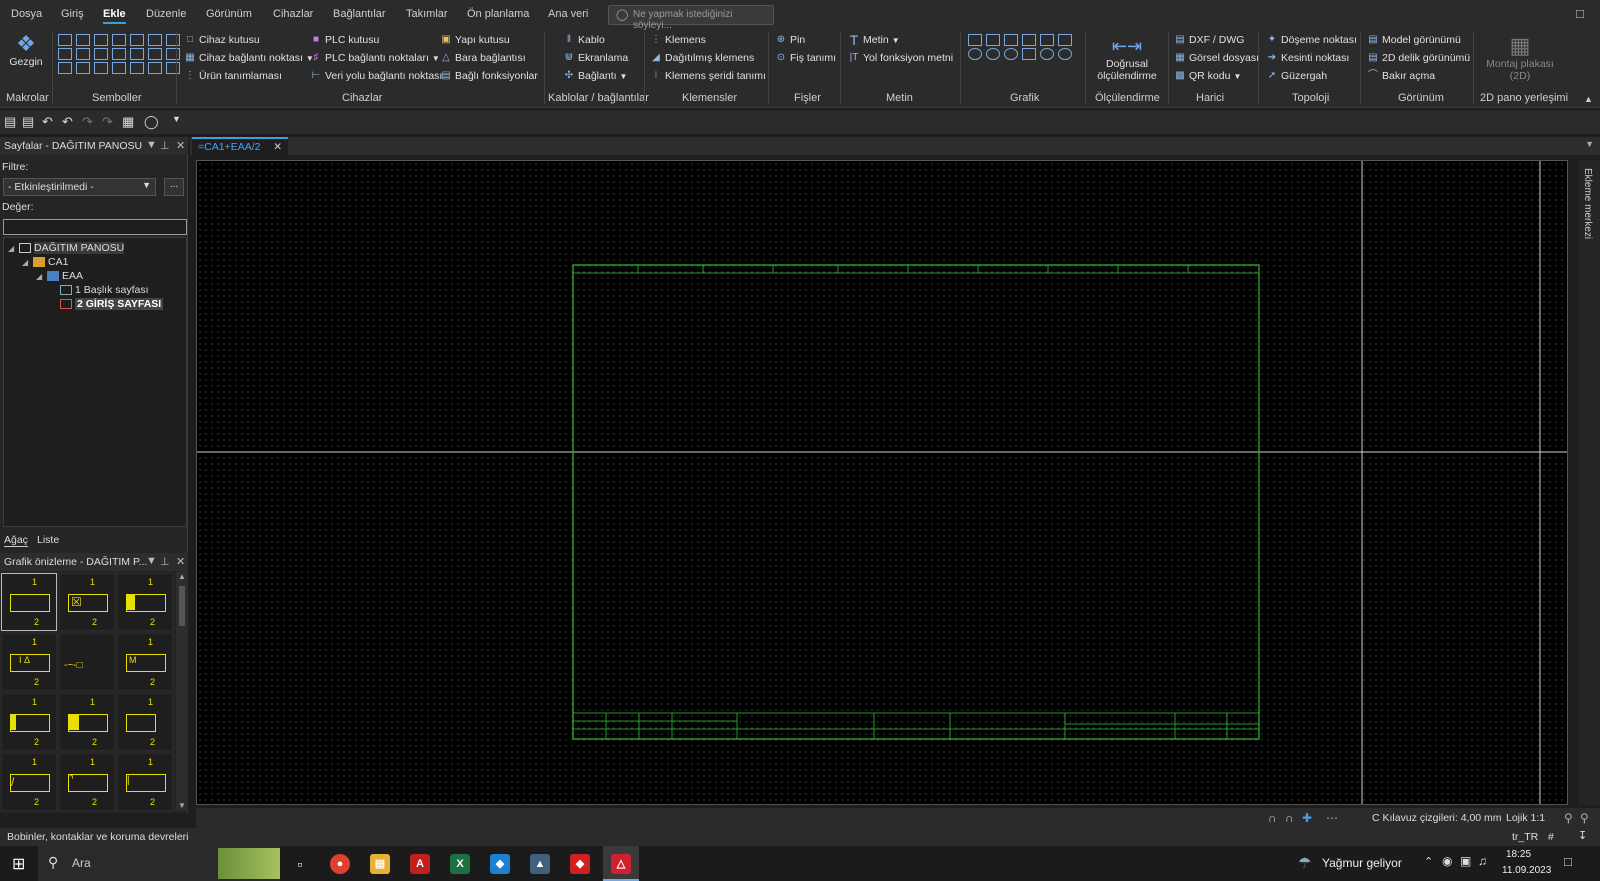  I want to click on filter-select: - Etkinleştirilmedi - ▼, so click(79, 187).